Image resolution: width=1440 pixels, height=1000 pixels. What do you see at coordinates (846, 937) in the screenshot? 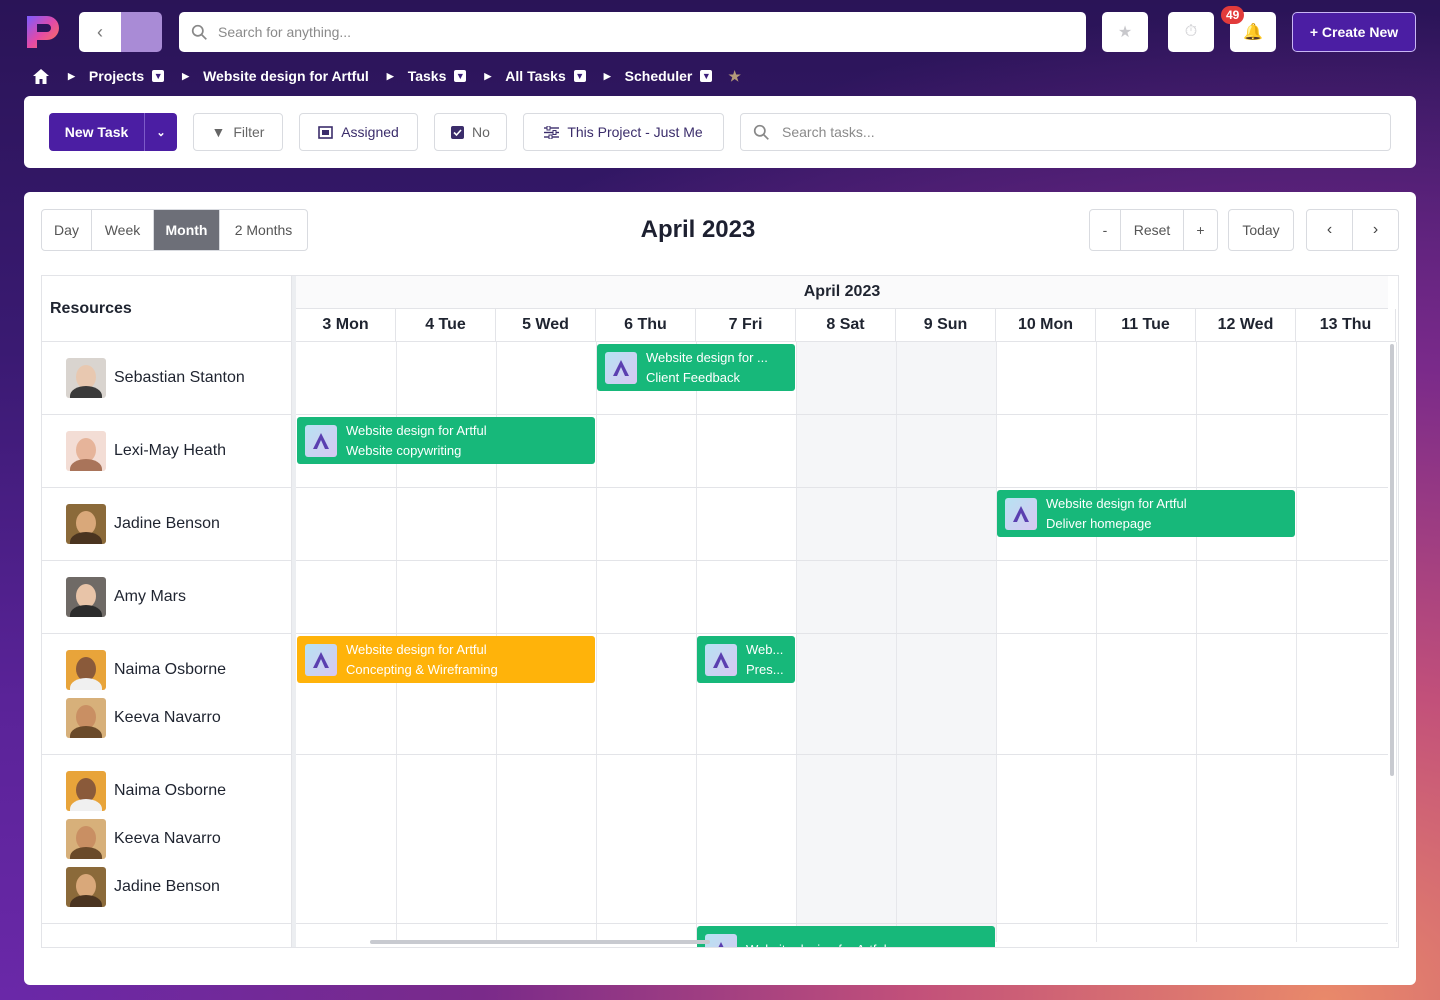
I see `task-event: Website design for Artful` at bounding box center [846, 937].